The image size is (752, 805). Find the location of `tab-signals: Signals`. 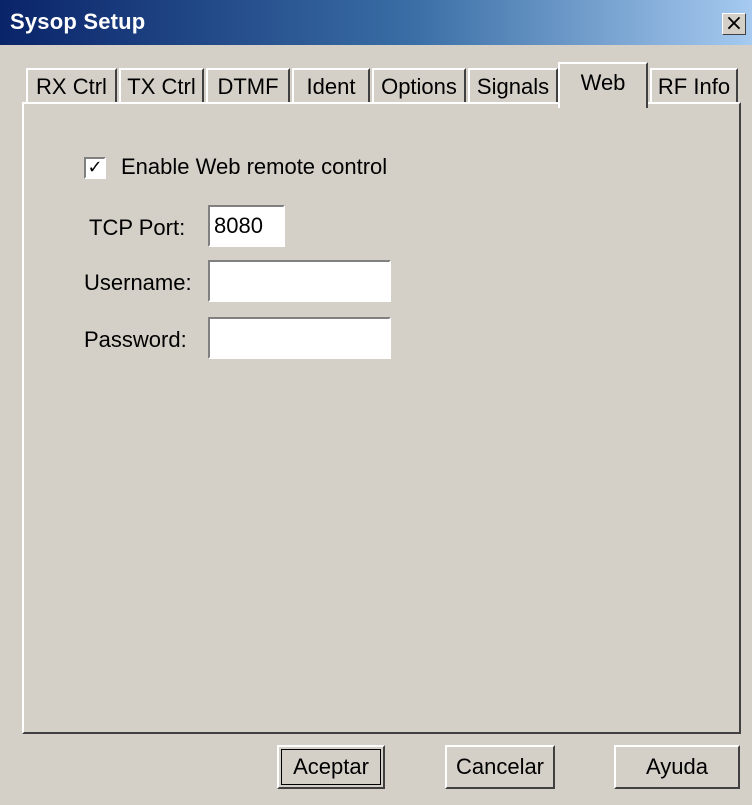

tab-signals: Signals is located at coordinates (513, 86).